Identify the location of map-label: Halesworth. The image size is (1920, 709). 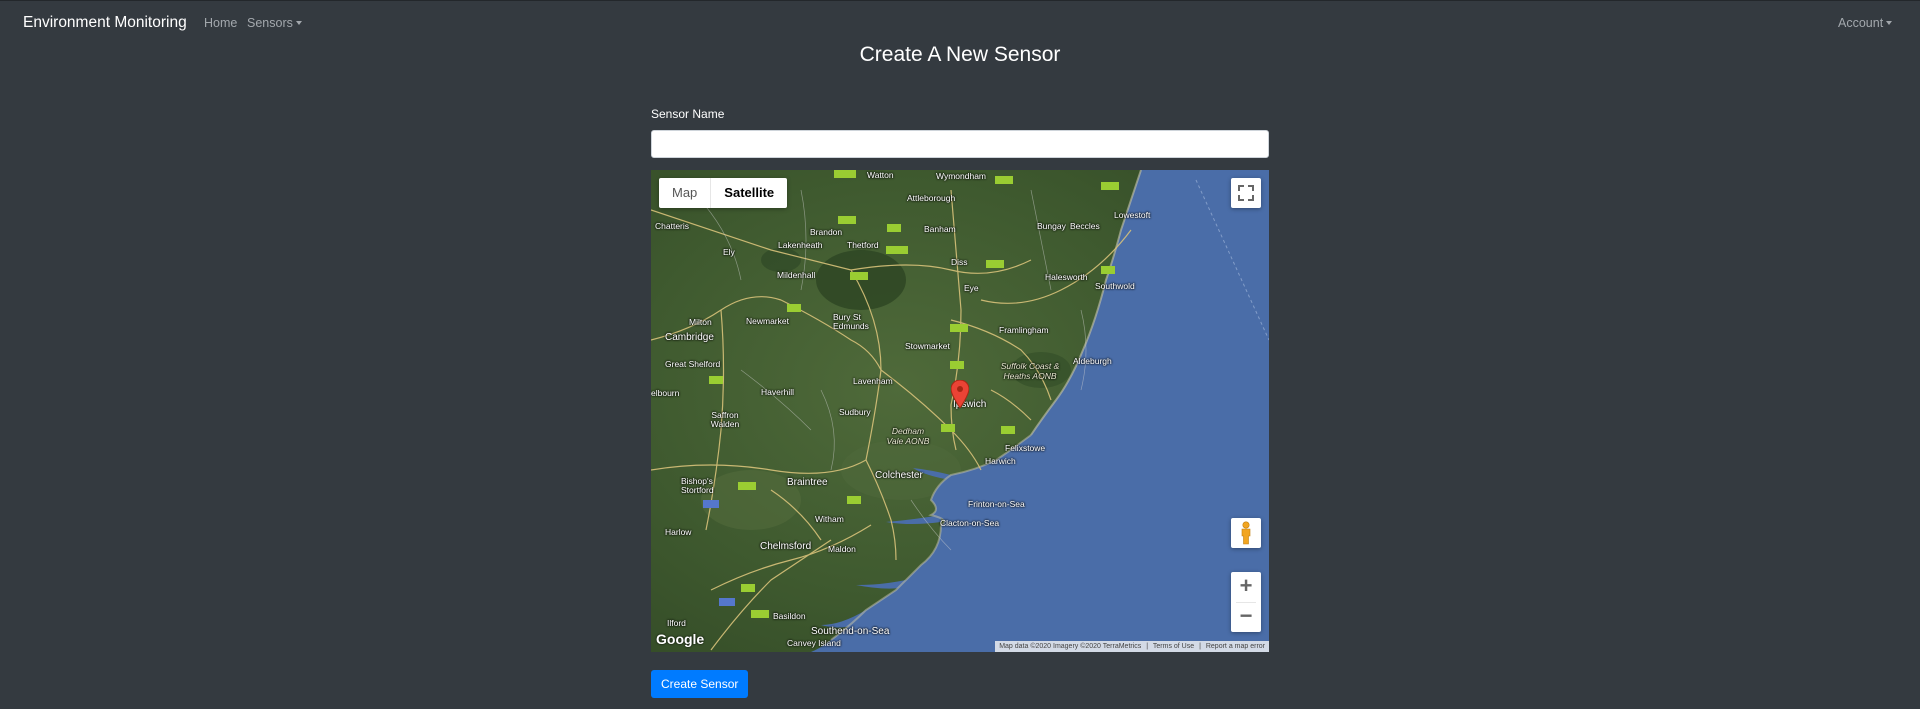
(1066, 277).